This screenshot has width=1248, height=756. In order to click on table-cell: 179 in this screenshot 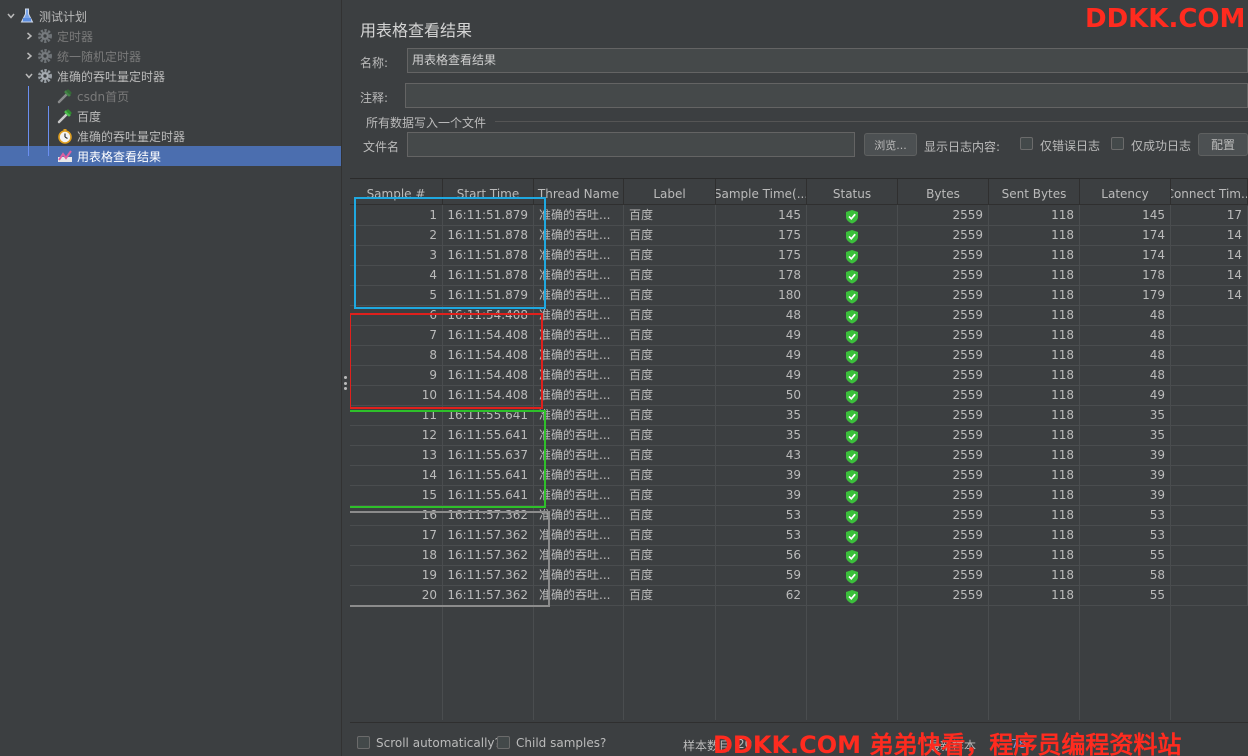, I will do `click(1125, 296)`.